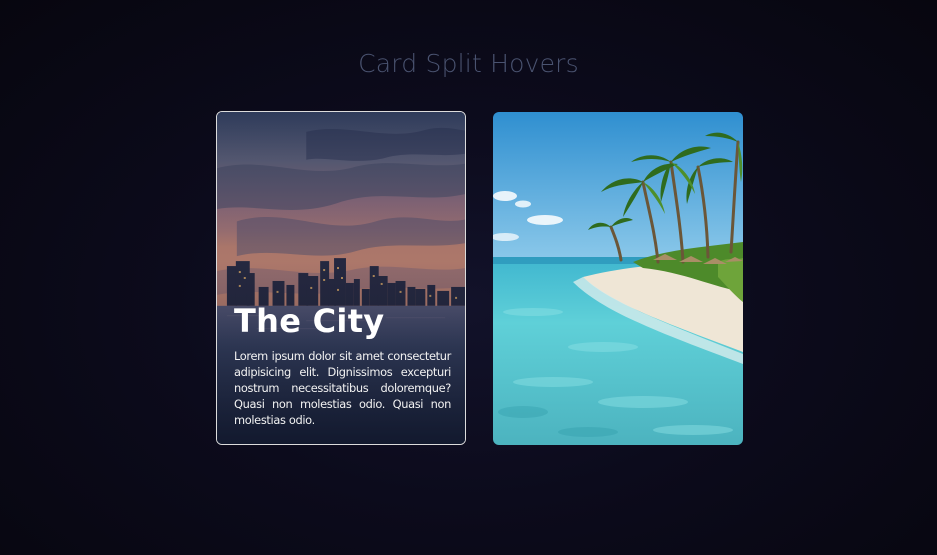  I want to click on page-title: Card Split Hovers, so click(468, 63).